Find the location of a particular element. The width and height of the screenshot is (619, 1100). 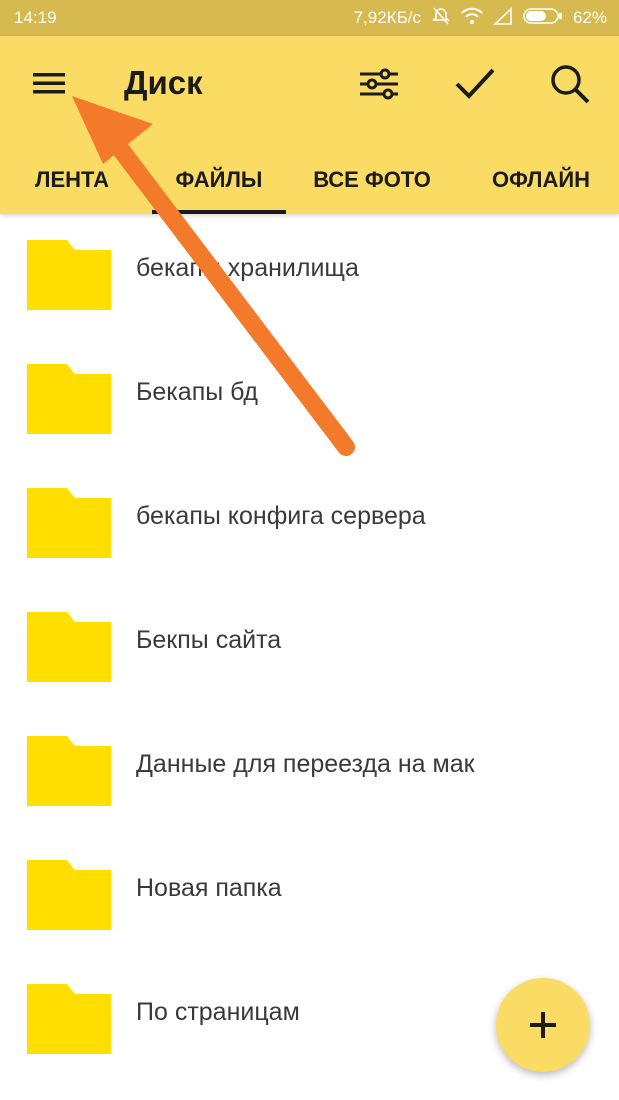

battery-icon is located at coordinates (543, 18).